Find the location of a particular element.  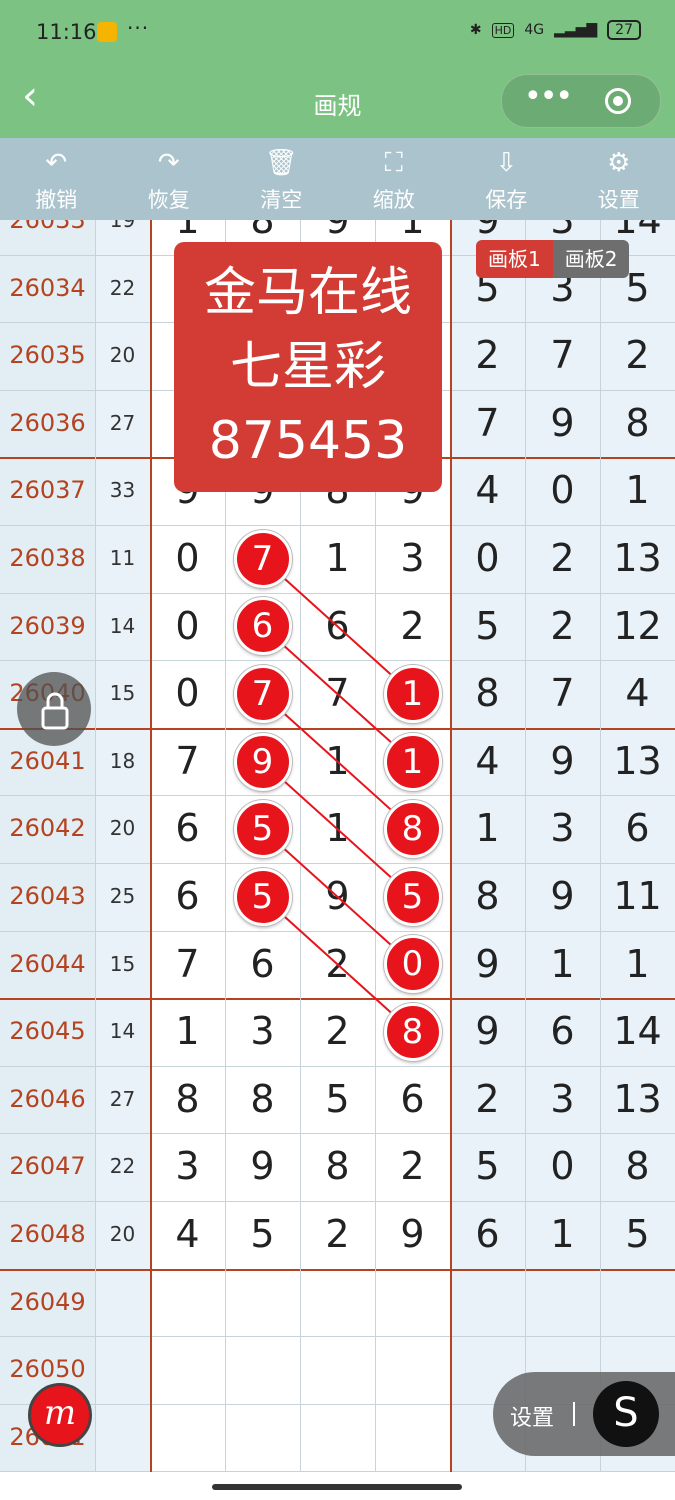

toolbar: ↶ 撤销 ↷ 恢复 🗑 清空 ⛶ 缩放 ⇩ 保存 ⚙ 设置 is located at coordinates (337, 179).